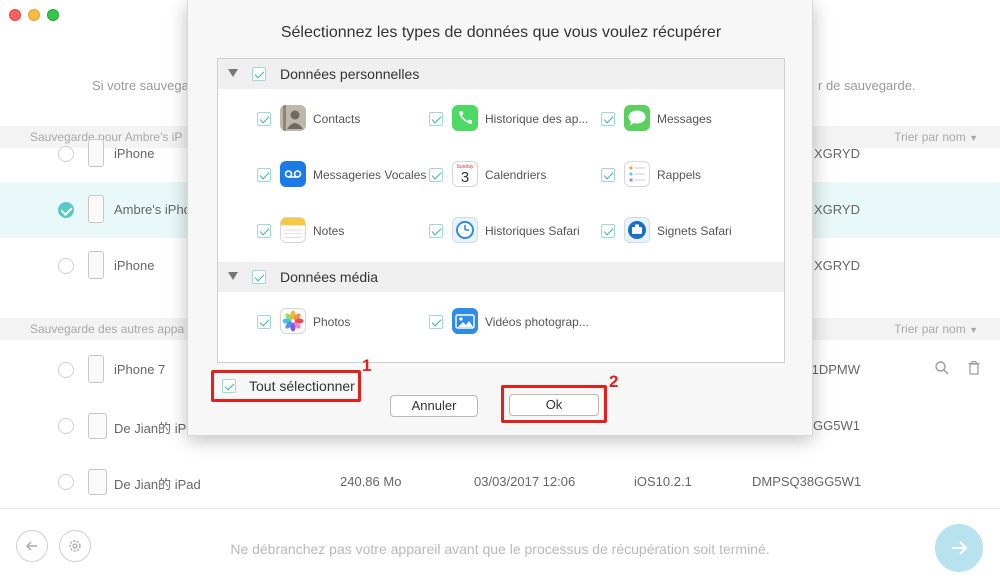 The image size is (1000, 581). I want to click on item-label: Signets Safari, so click(694, 231).